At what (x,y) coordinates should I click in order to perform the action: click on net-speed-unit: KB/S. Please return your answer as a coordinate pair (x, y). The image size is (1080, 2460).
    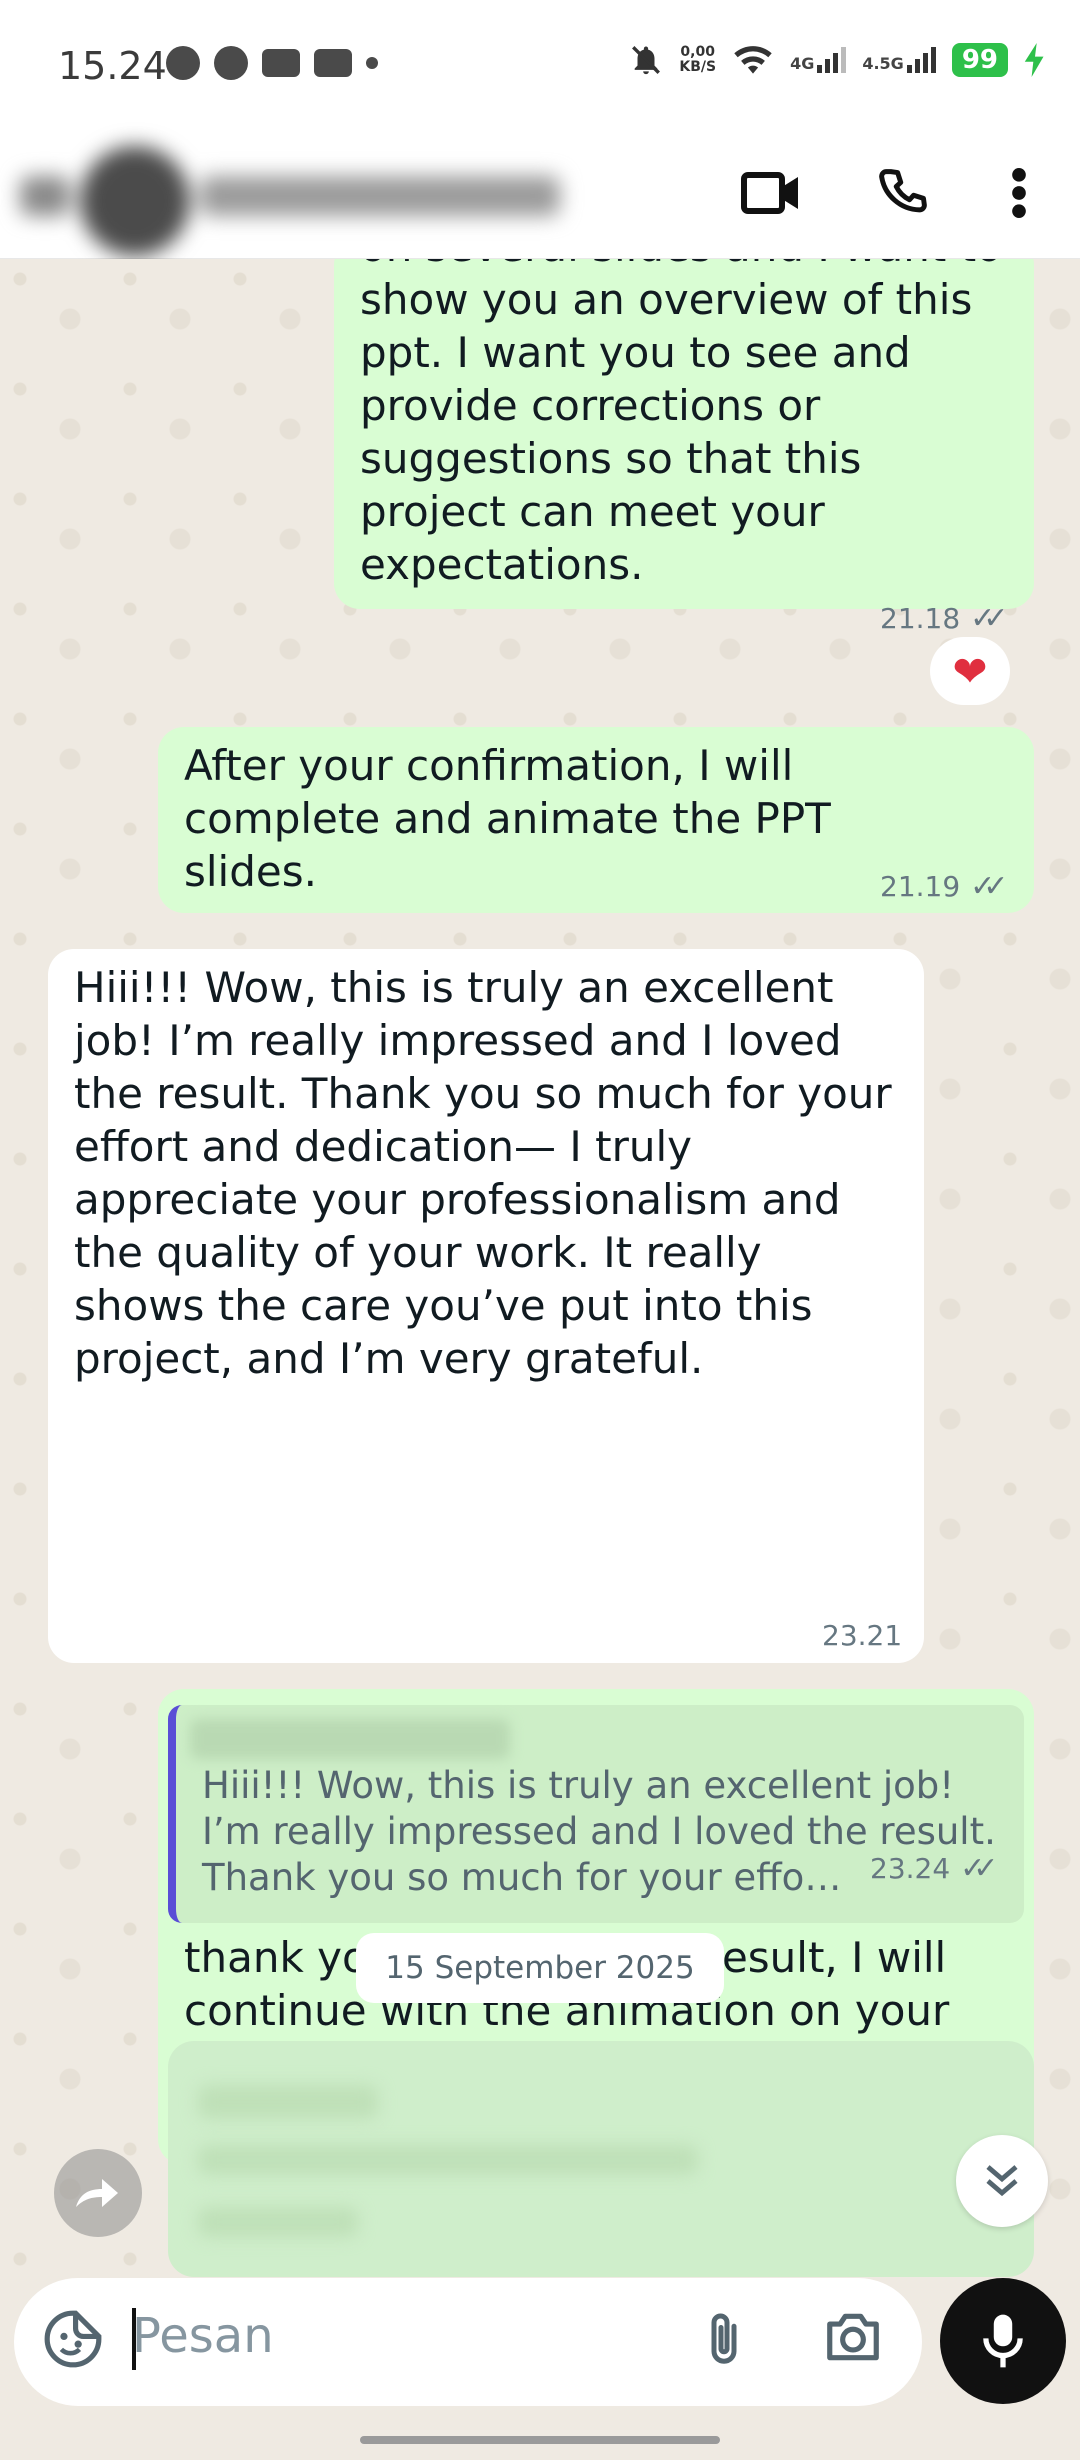
    Looking at the image, I should click on (698, 67).